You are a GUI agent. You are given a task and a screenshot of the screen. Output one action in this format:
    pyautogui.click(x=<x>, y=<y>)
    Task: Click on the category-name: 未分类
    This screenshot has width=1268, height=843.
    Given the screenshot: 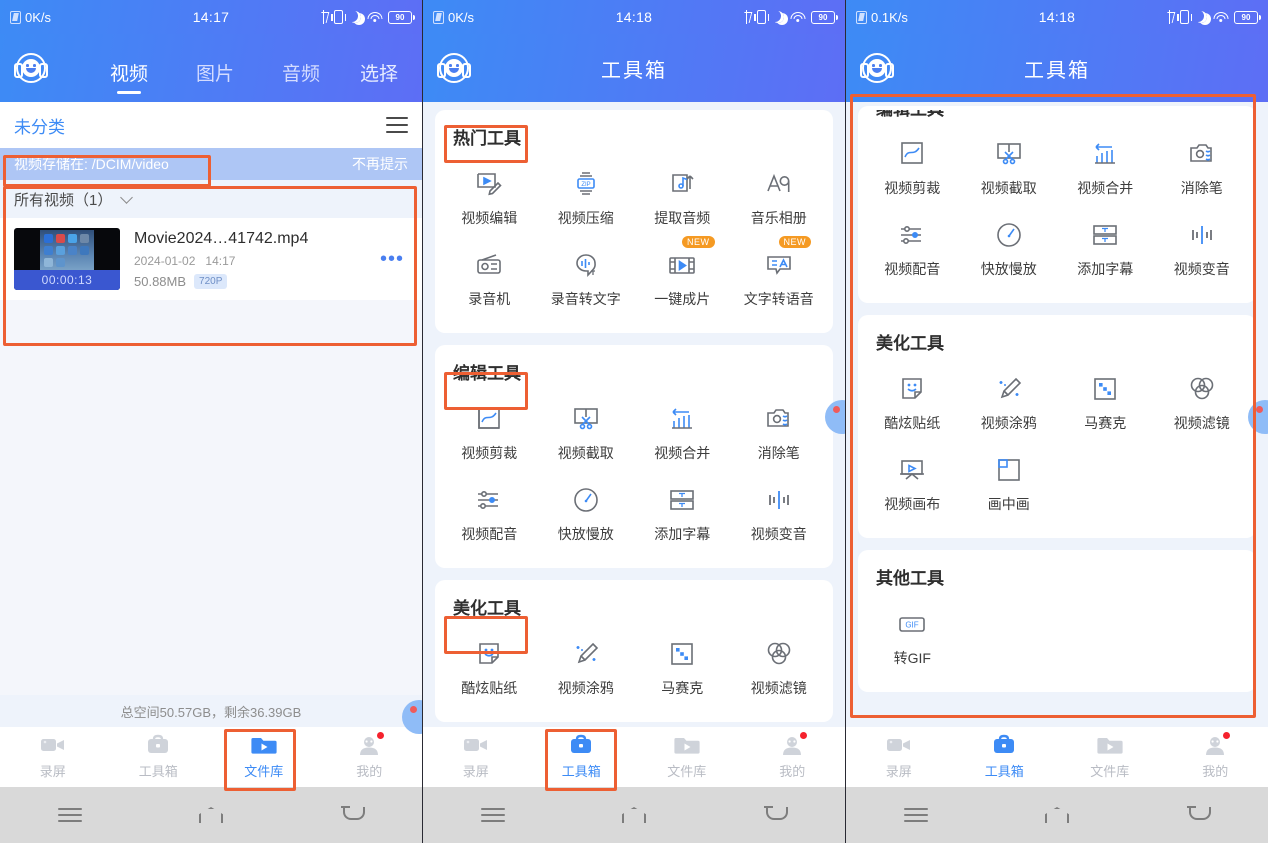 What is the action you would take?
    pyautogui.click(x=39, y=125)
    